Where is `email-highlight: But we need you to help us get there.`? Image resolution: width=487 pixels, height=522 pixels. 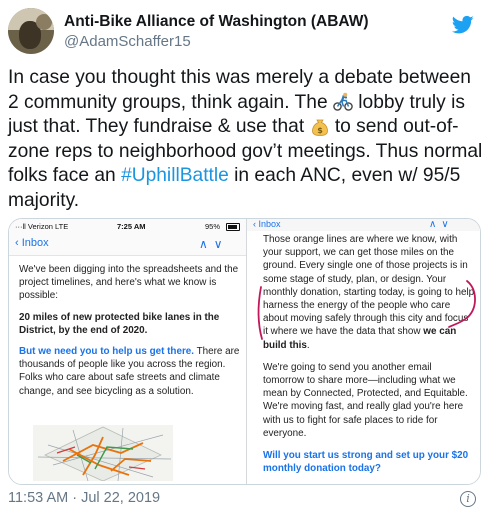 email-highlight: But we need you to help us get there. is located at coordinates (107, 352).